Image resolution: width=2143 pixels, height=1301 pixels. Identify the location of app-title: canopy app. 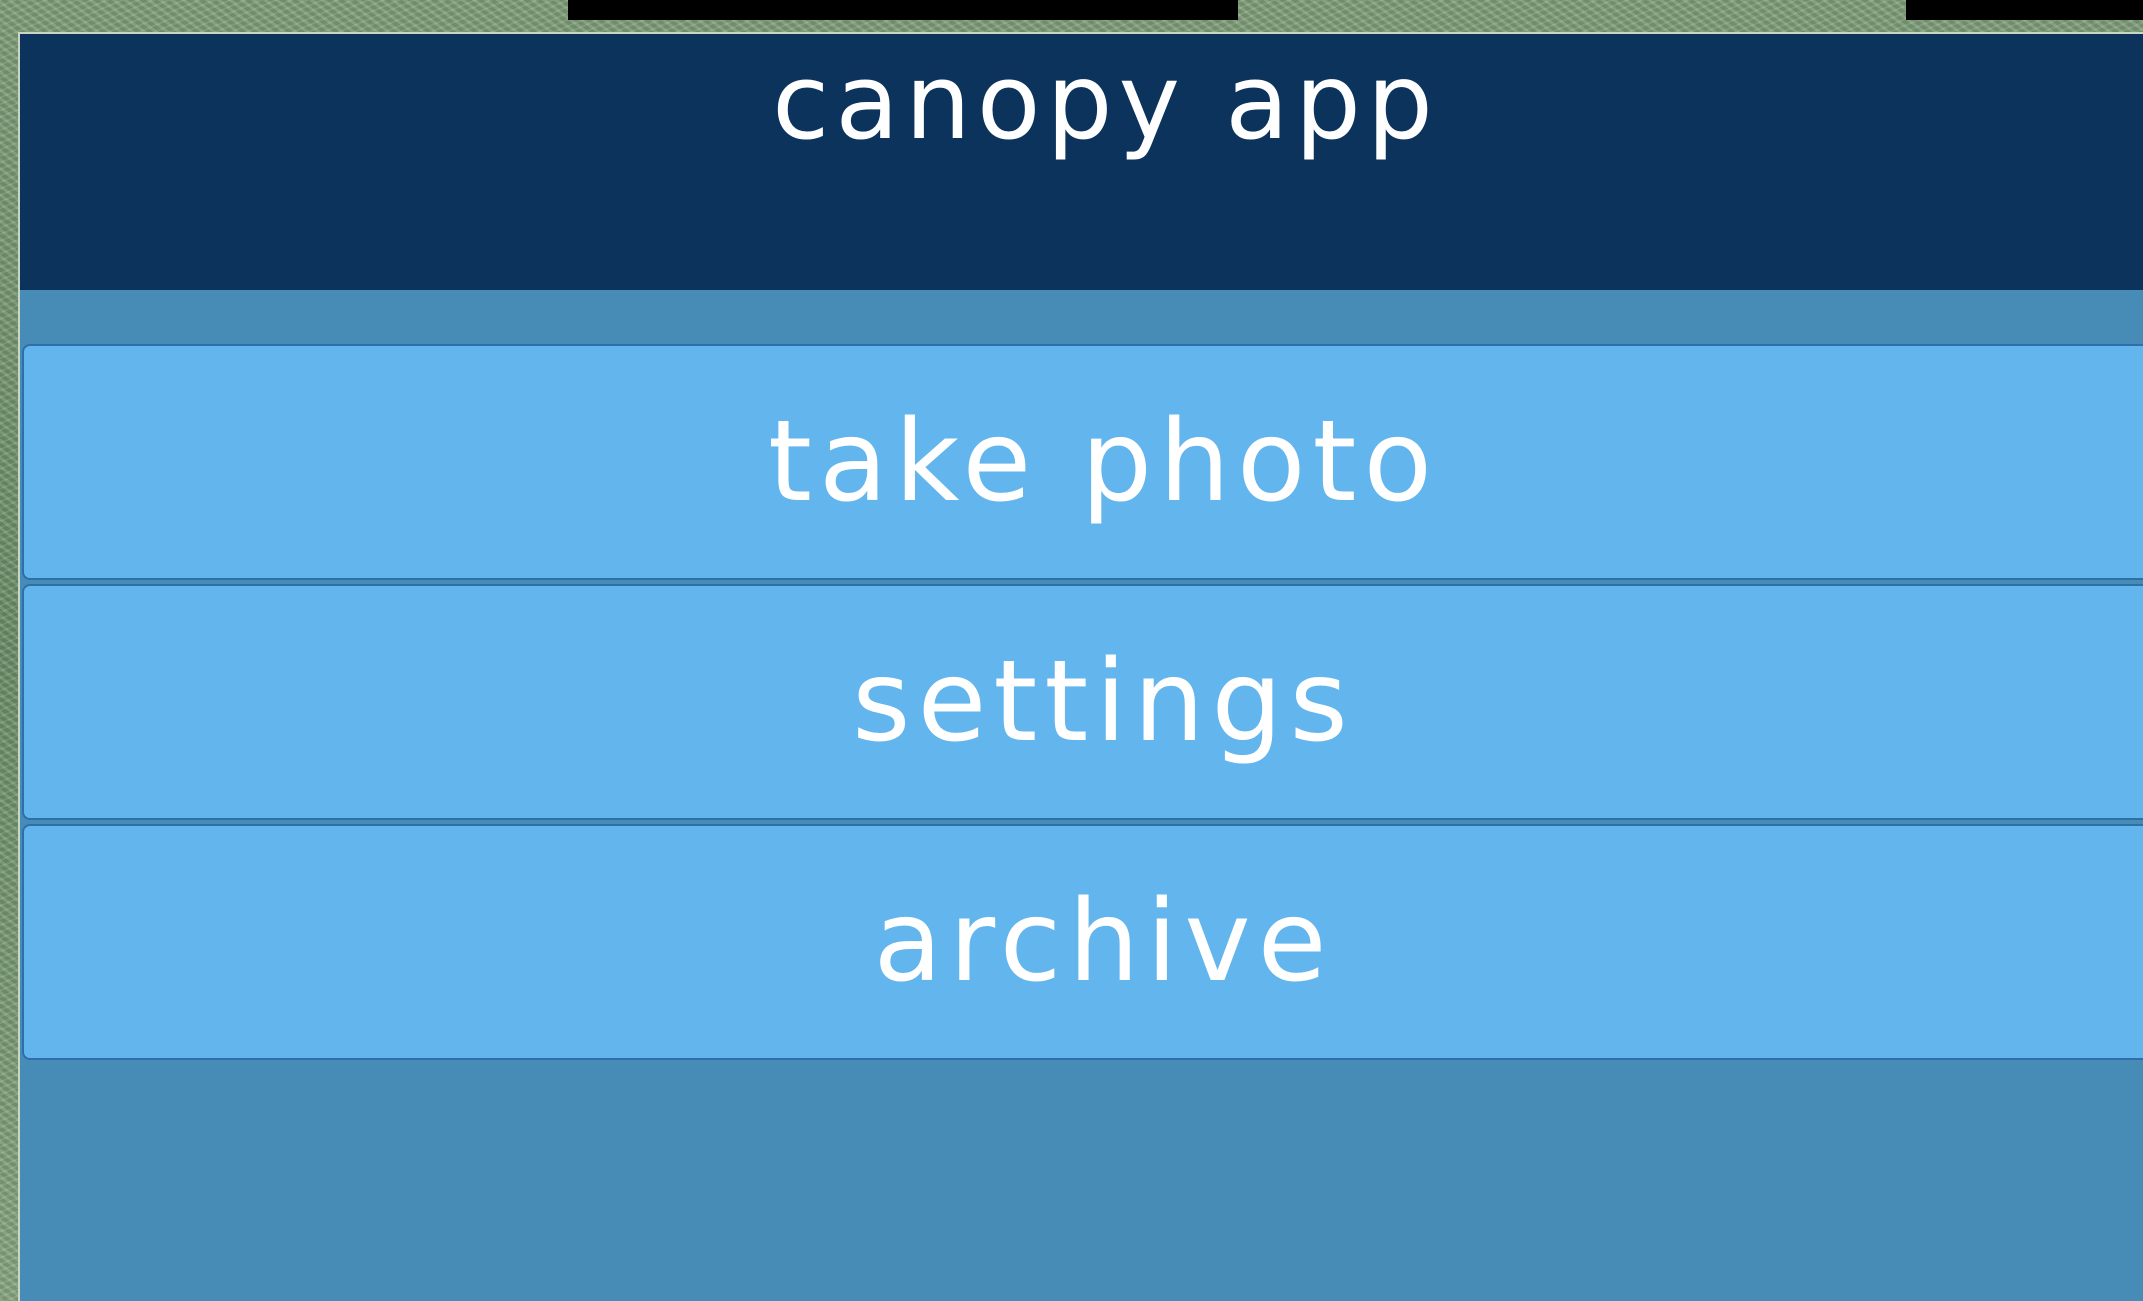
(1105, 102).